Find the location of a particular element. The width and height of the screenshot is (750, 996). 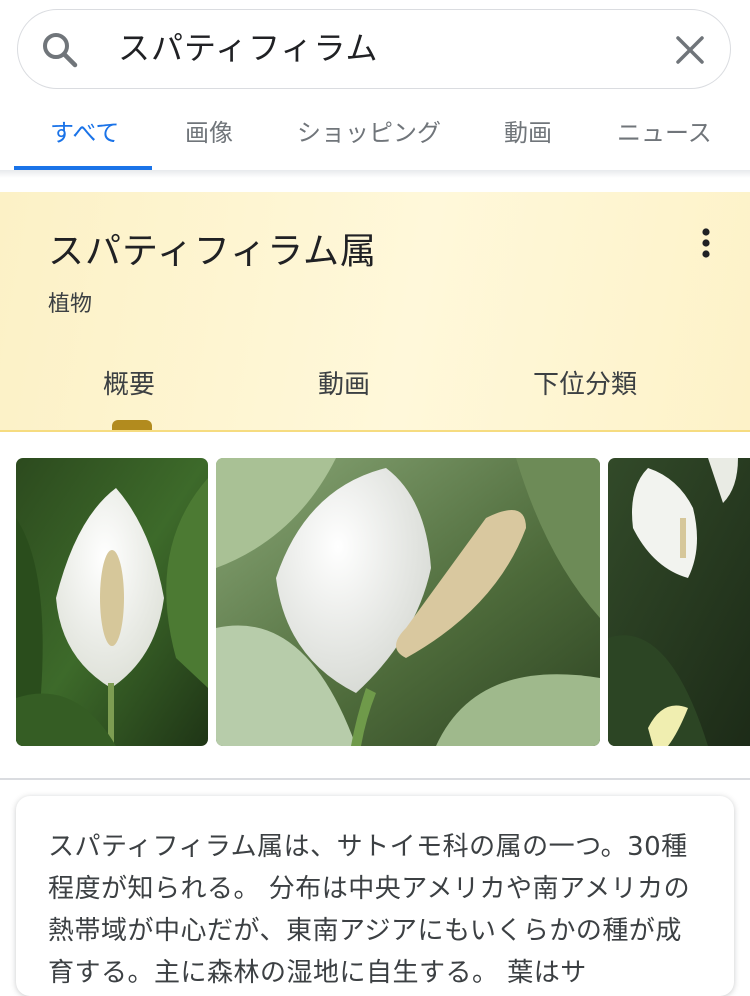

tab-all: すべて is located at coordinates (84, 133).